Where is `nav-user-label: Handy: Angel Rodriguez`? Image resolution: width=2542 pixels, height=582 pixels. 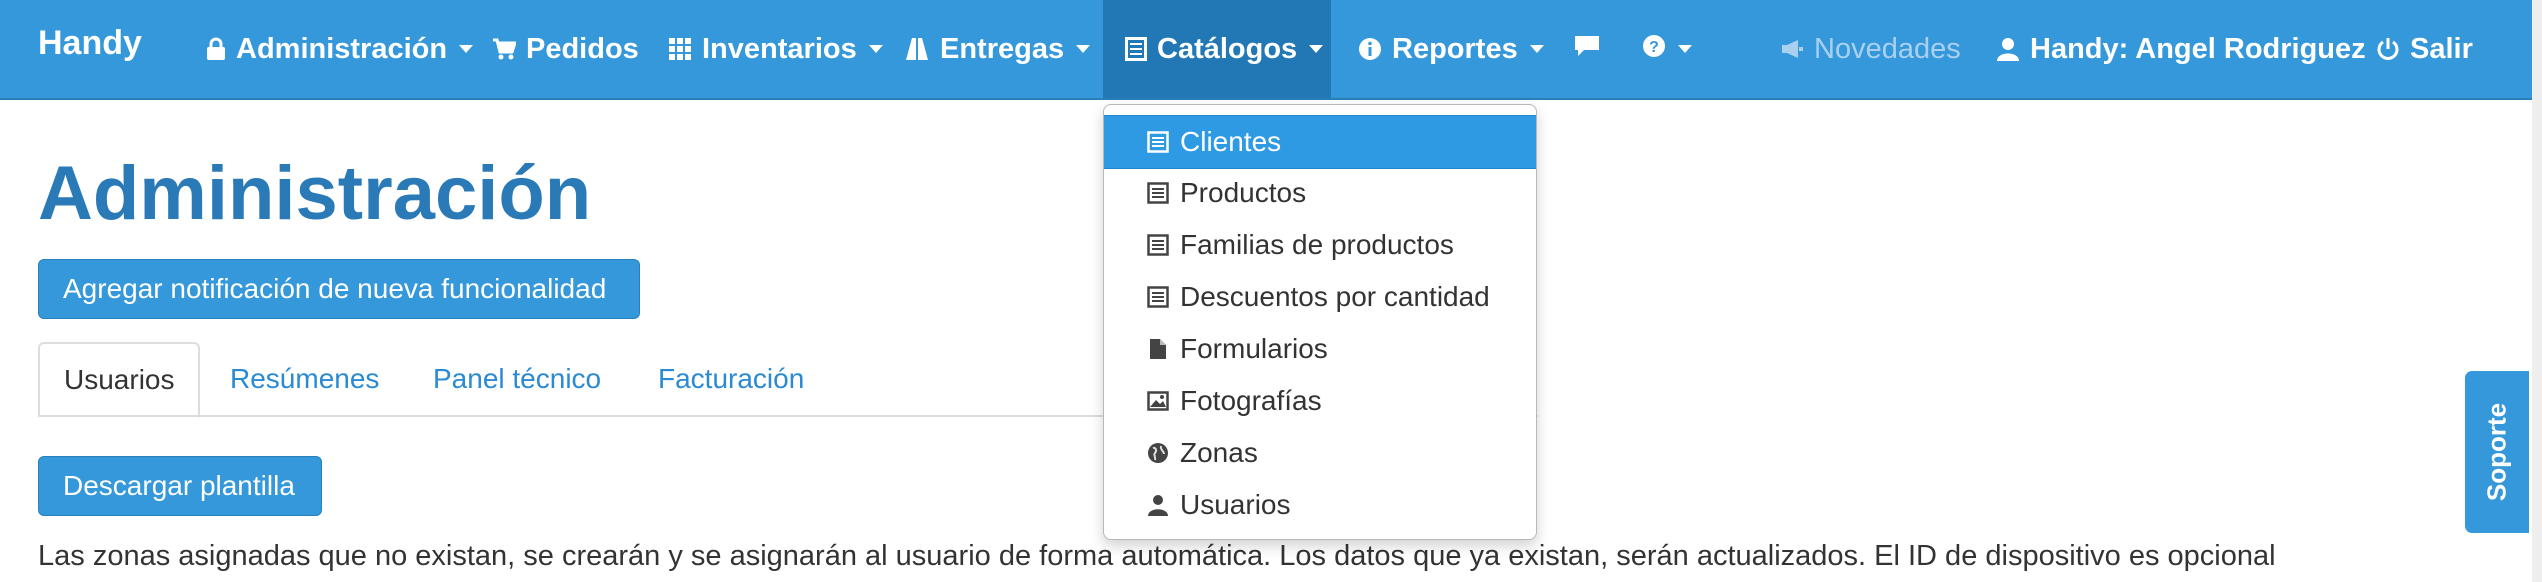
nav-user-label: Handy: Angel Rodriguez is located at coordinates (2198, 48).